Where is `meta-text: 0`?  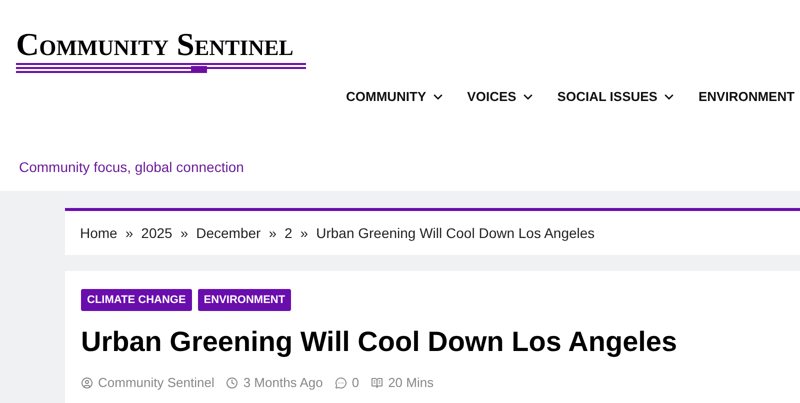 meta-text: 0 is located at coordinates (356, 383).